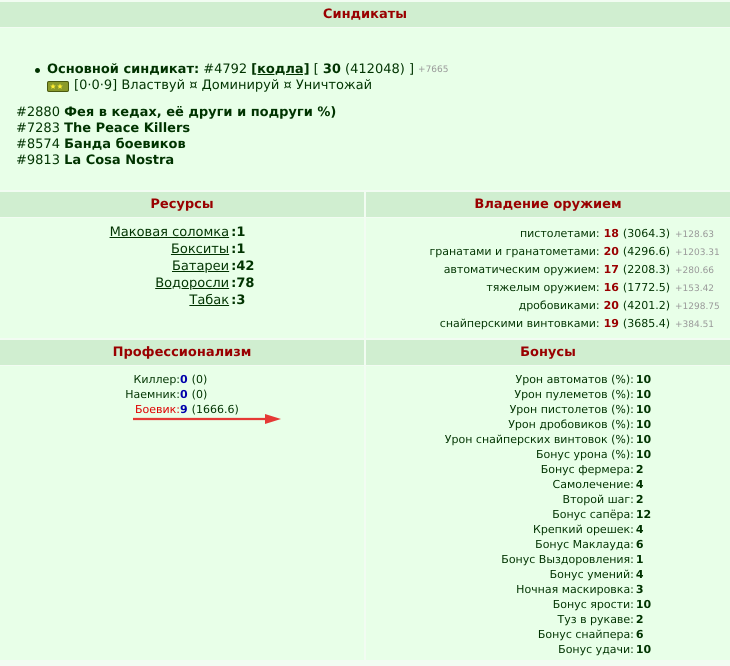 The height and width of the screenshot is (666, 730). Describe the element at coordinates (539, 440) in the screenshot. I see `bonus-name: Урон снайперских винтовок (%):` at that location.